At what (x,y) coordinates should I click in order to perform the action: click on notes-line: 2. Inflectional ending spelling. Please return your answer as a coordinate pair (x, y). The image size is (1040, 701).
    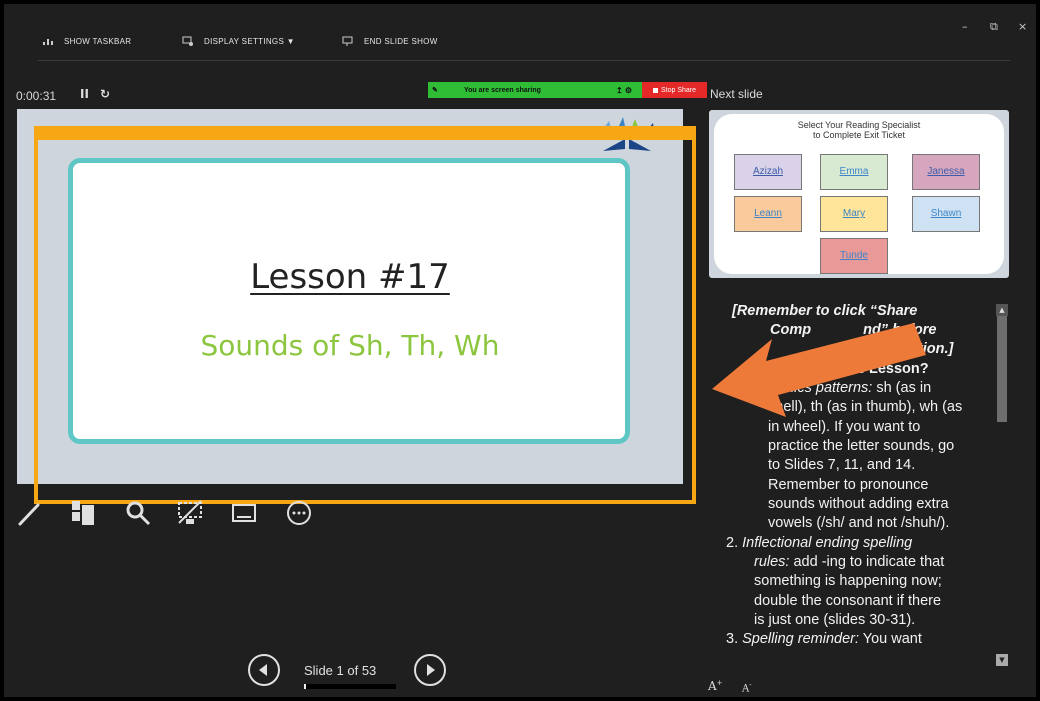
    Looking at the image, I should click on (819, 543).